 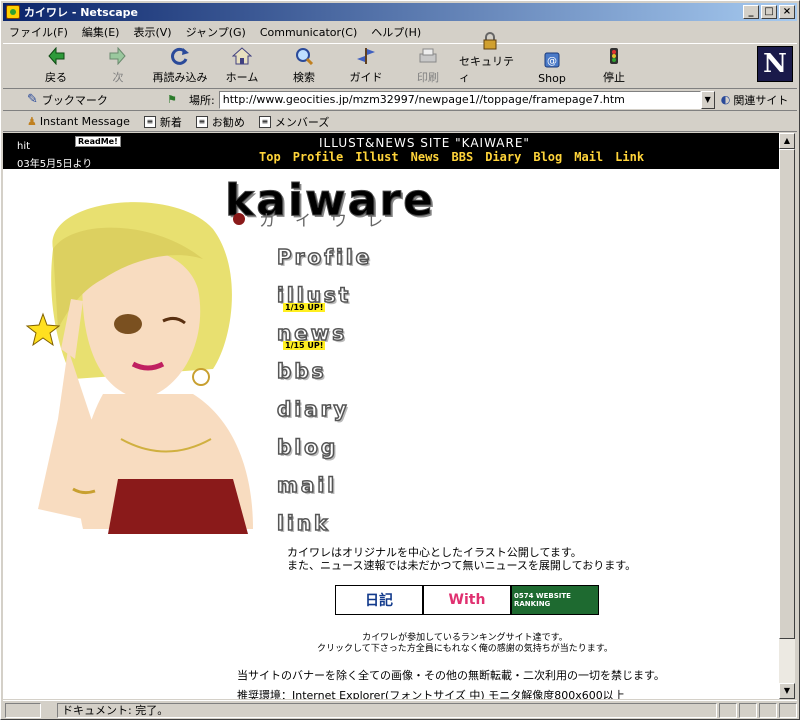 I want to click on print-button: 印刷, so click(x=428, y=66).